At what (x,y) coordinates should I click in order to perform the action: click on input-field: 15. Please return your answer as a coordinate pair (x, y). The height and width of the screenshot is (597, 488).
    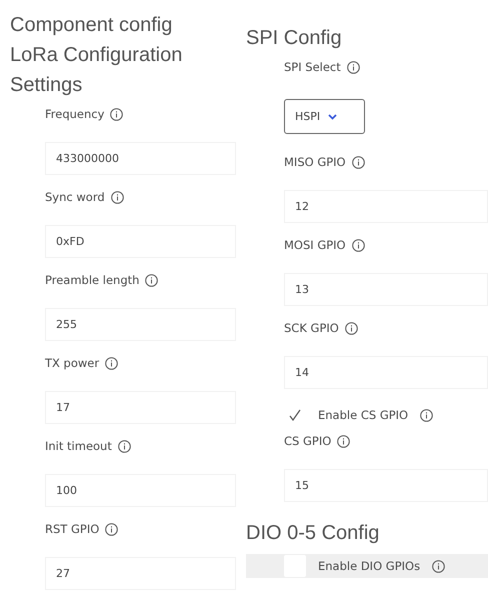
    Looking at the image, I should click on (386, 485).